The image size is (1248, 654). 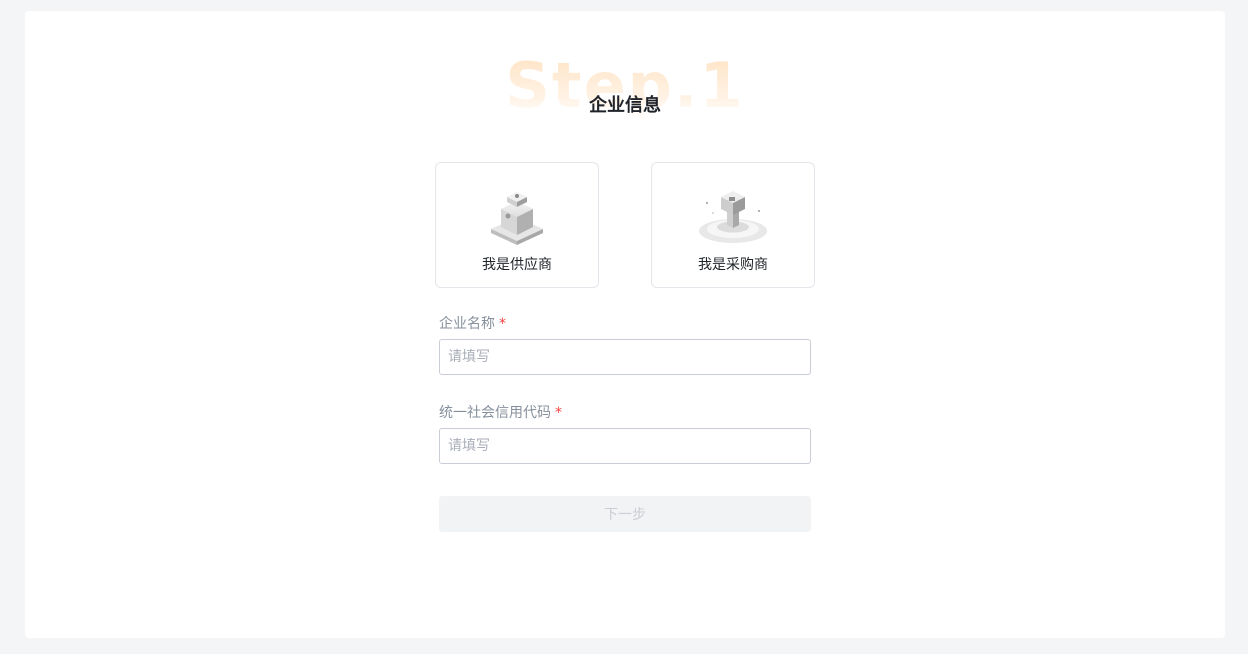 What do you see at coordinates (625, 413) in the screenshot?
I see `credit-code-label: 统一社会信用代码 *` at bounding box center [625, 413].